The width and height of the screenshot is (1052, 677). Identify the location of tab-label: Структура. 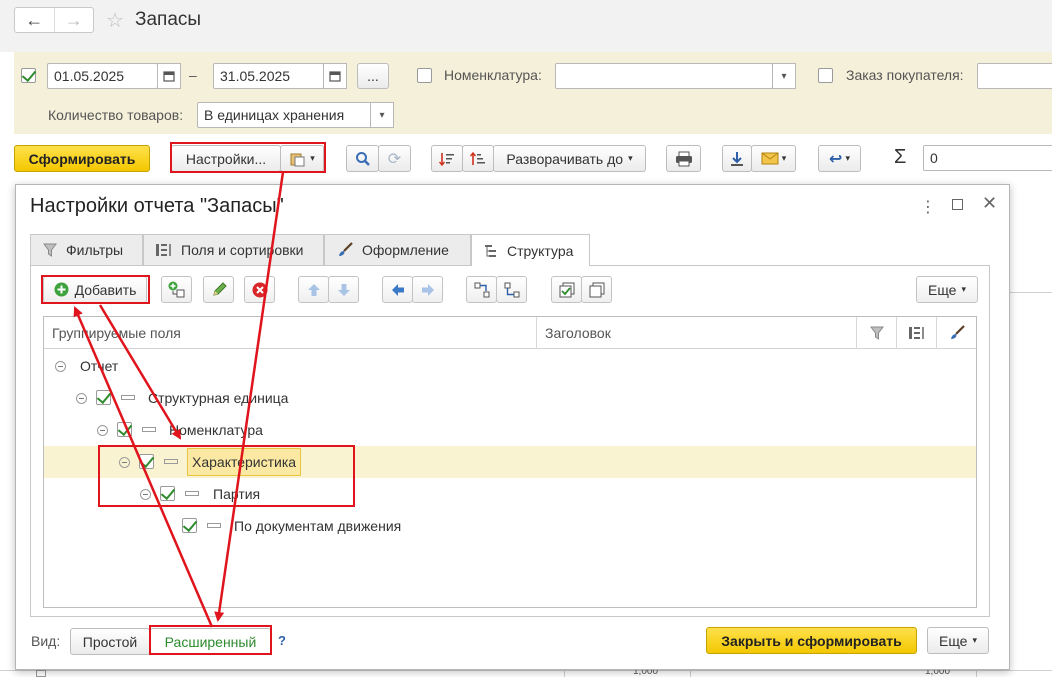
(540, 250).